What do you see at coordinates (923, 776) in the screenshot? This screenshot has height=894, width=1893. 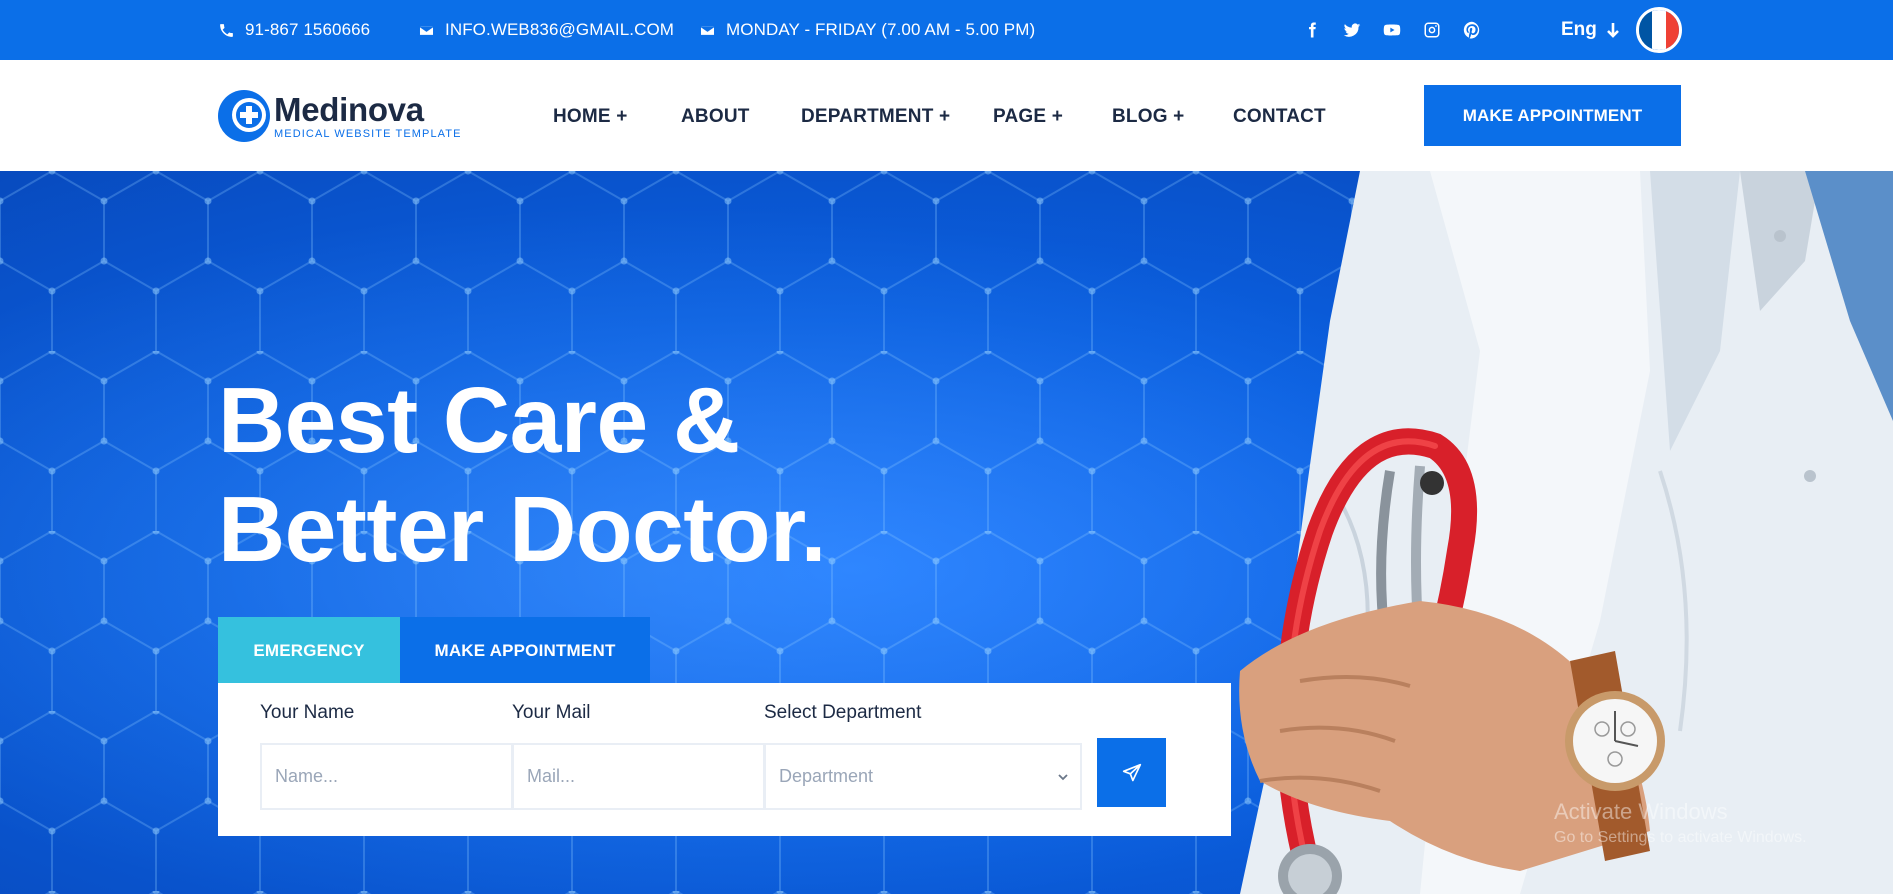 I see `department-select: Department` at bounding box center [923, 776].